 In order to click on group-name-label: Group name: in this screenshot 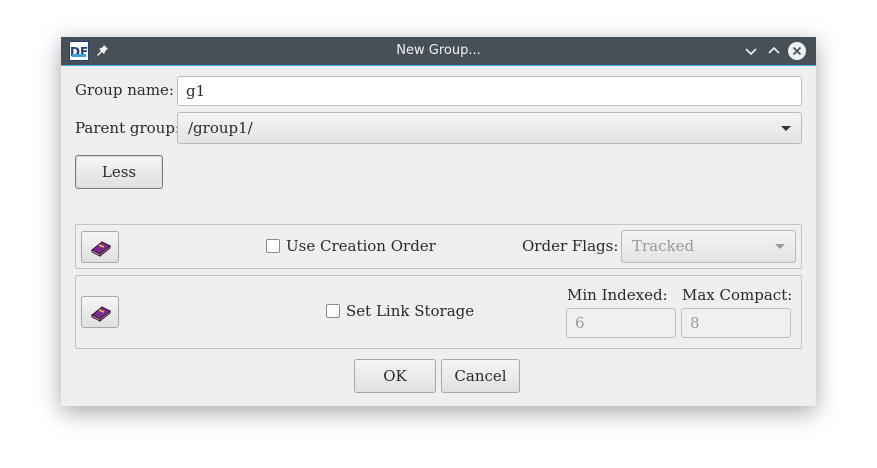, I will do `click(124, 90)`.